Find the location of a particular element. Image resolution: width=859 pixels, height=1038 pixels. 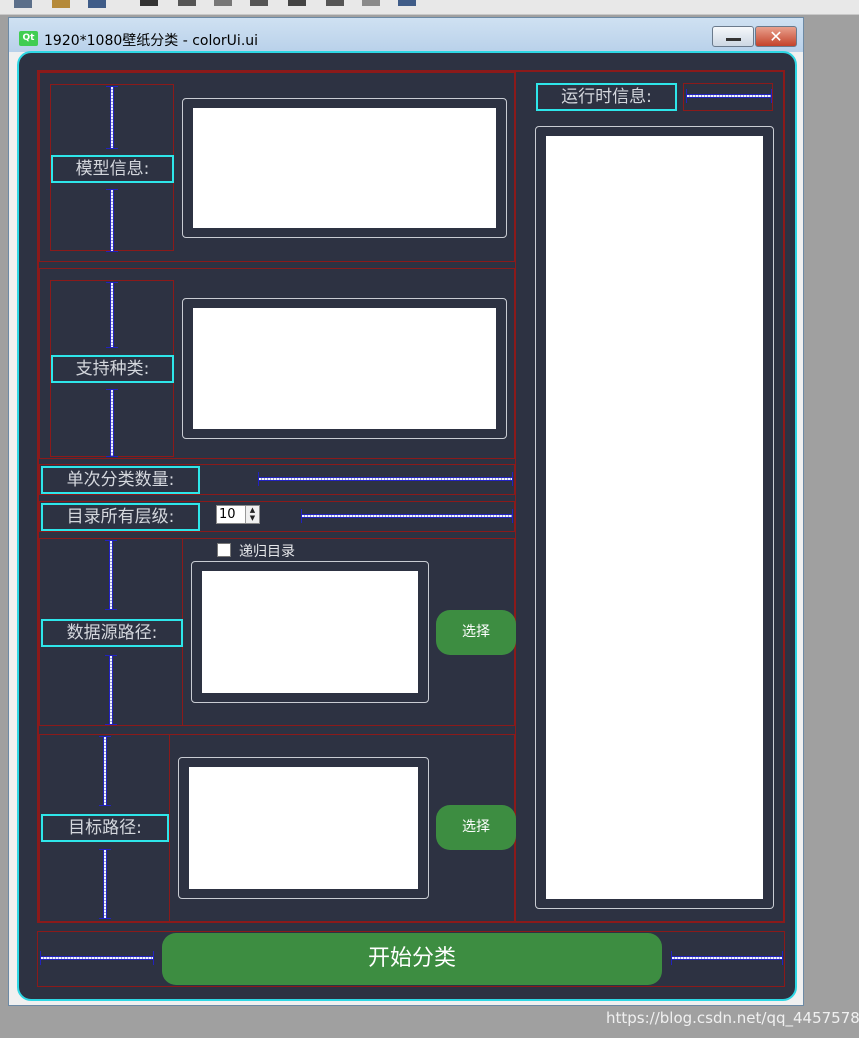

preview-icon is located at coordinates (407, 3).